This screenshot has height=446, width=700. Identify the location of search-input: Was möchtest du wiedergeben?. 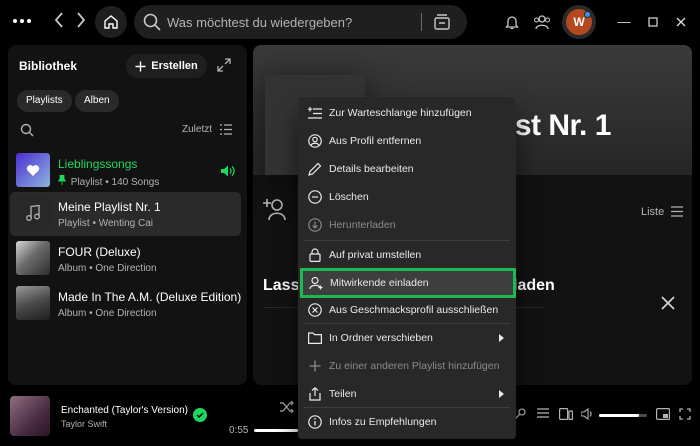
(259, 22).